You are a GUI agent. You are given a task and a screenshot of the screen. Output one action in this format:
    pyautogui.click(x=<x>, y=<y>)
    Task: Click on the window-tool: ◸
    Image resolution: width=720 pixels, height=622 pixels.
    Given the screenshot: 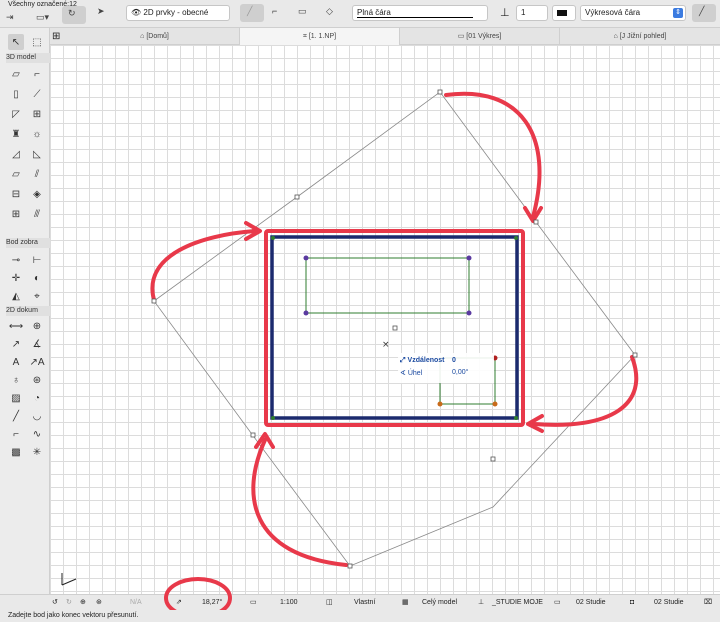 What is the action you would take?
    pyautogui.click(x=16, y=114)
    